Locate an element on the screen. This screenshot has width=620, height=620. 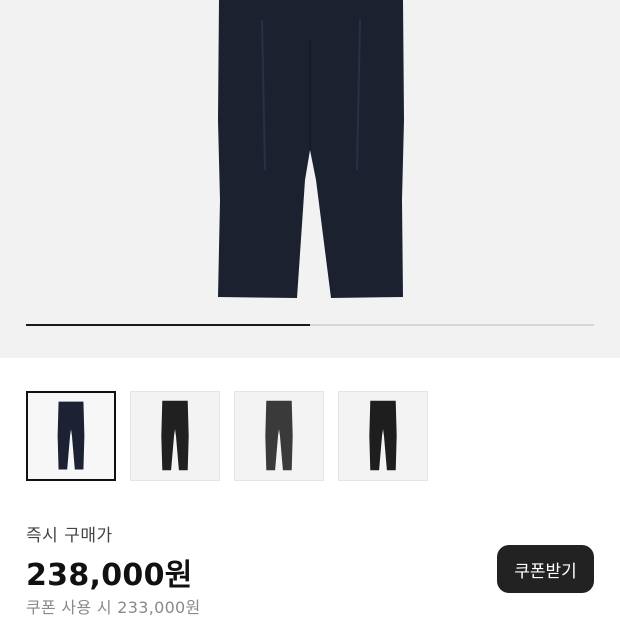
coupon-price: 쿠폰 사용 시 233,000원 is located at coordinates (113, 607).